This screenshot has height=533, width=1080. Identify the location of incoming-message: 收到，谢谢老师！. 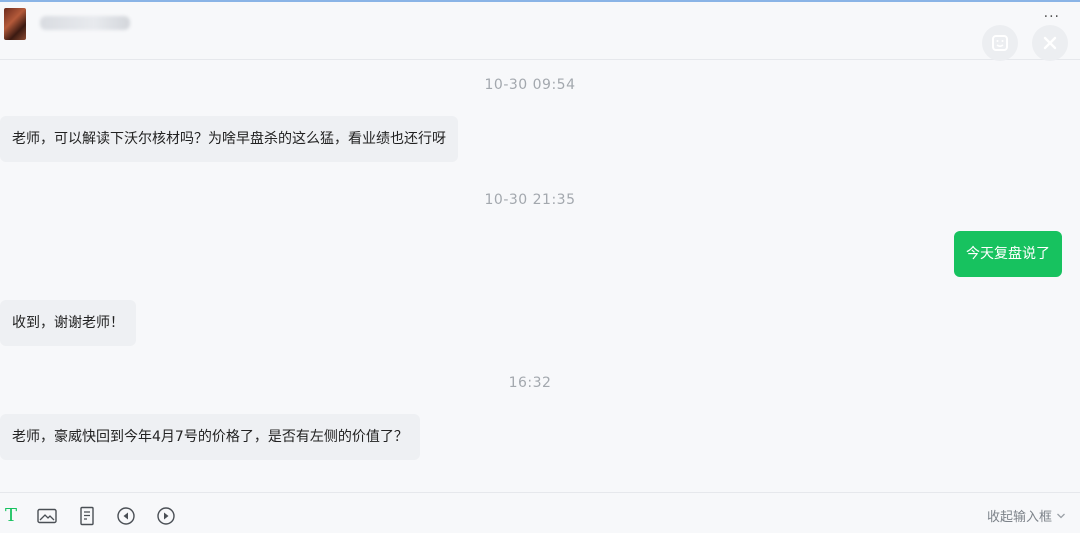
(68, 323).